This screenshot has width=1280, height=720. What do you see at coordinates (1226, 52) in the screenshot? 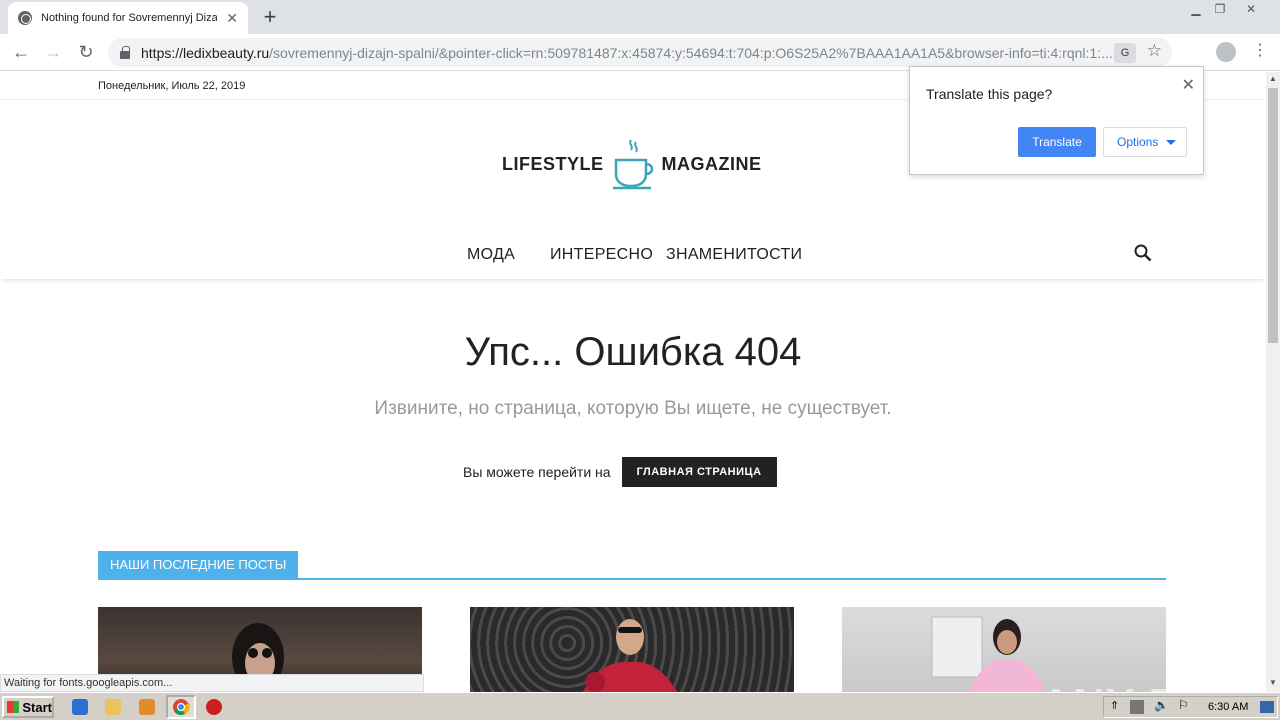
I see `profile-avatar` at bounding box center [1226, 52].